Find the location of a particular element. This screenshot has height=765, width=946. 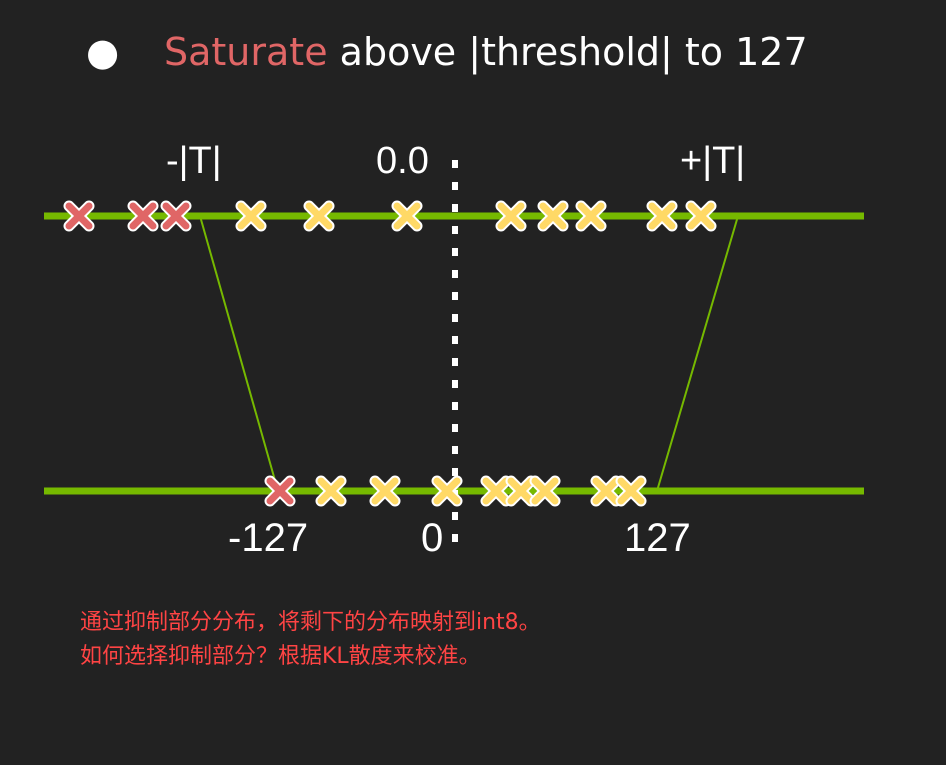

fp-zero-label: 0.0 is located at coordinates (402, 161).